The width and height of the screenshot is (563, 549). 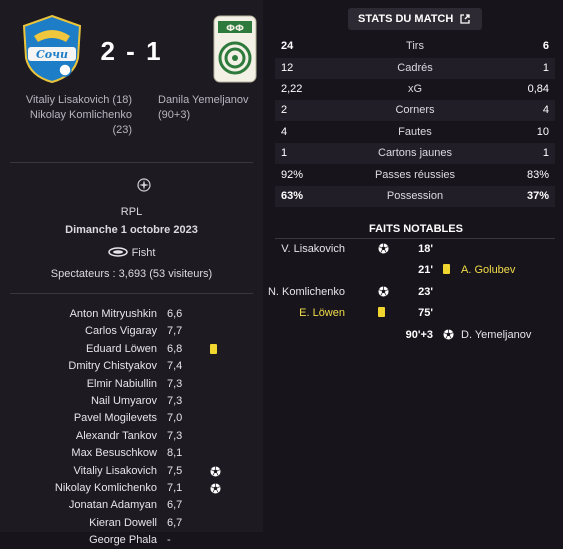 I want to click on player-name: Jonatan Adamyan, so click(x=112, y=505).